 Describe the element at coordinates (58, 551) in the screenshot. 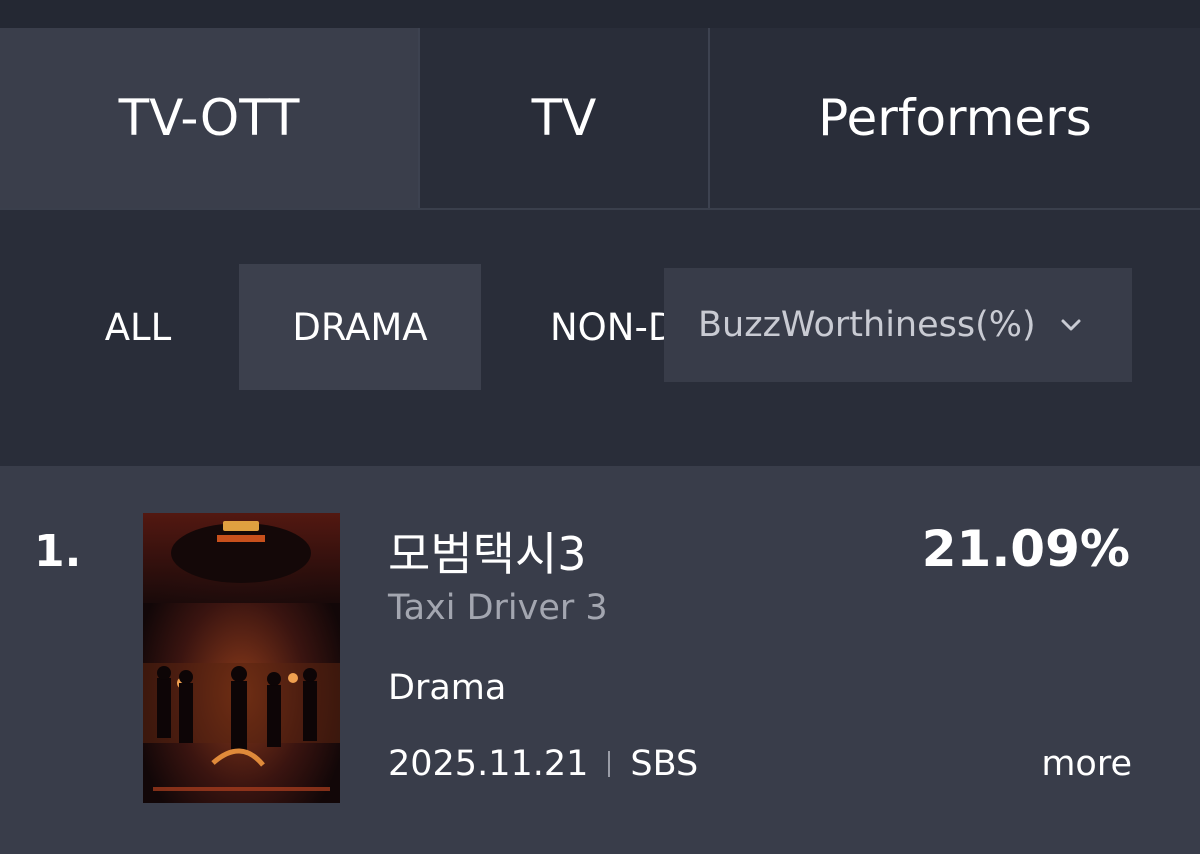

I see `rank-number: 1.` at that location.